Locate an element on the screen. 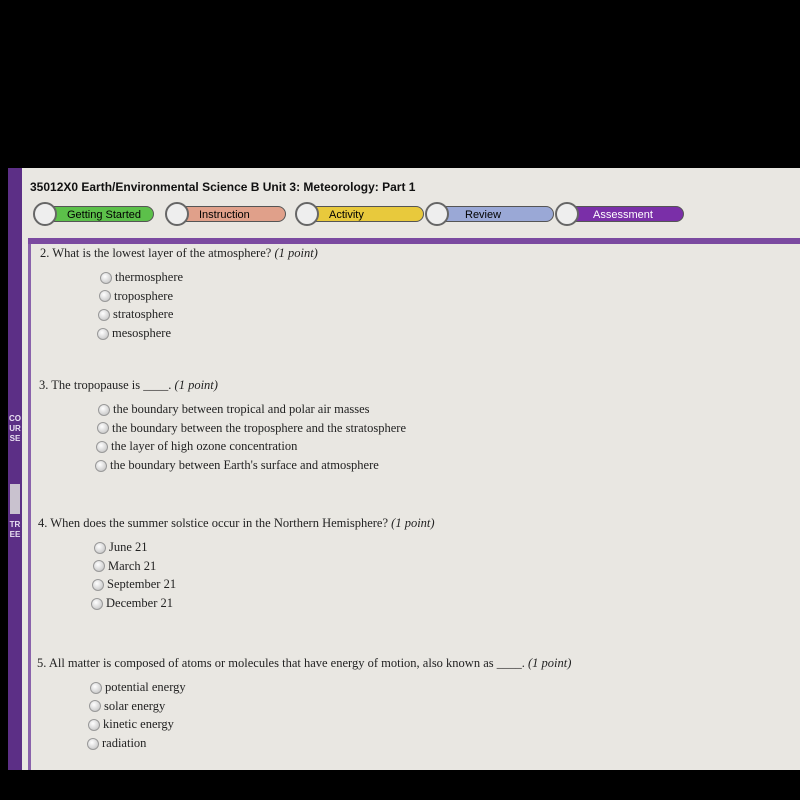  answer-option: radiation is located at coordinates (116, 743).